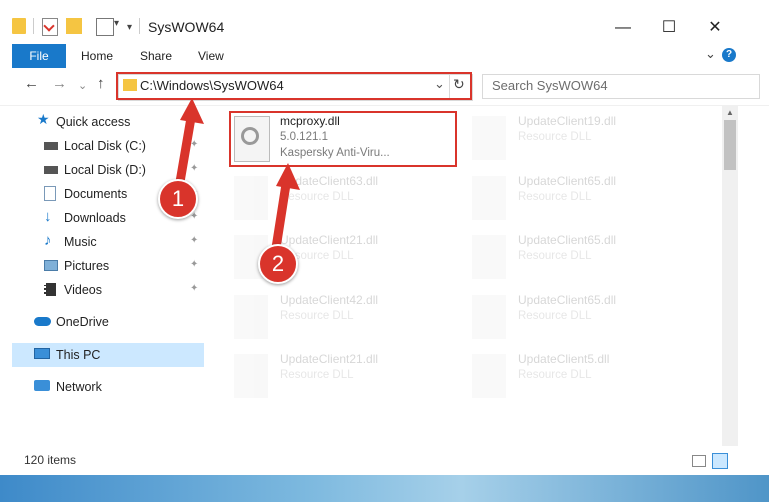 The height and width of the screenshot is (502, 769). I want to click on arrow-1-head, so click(192, 111).